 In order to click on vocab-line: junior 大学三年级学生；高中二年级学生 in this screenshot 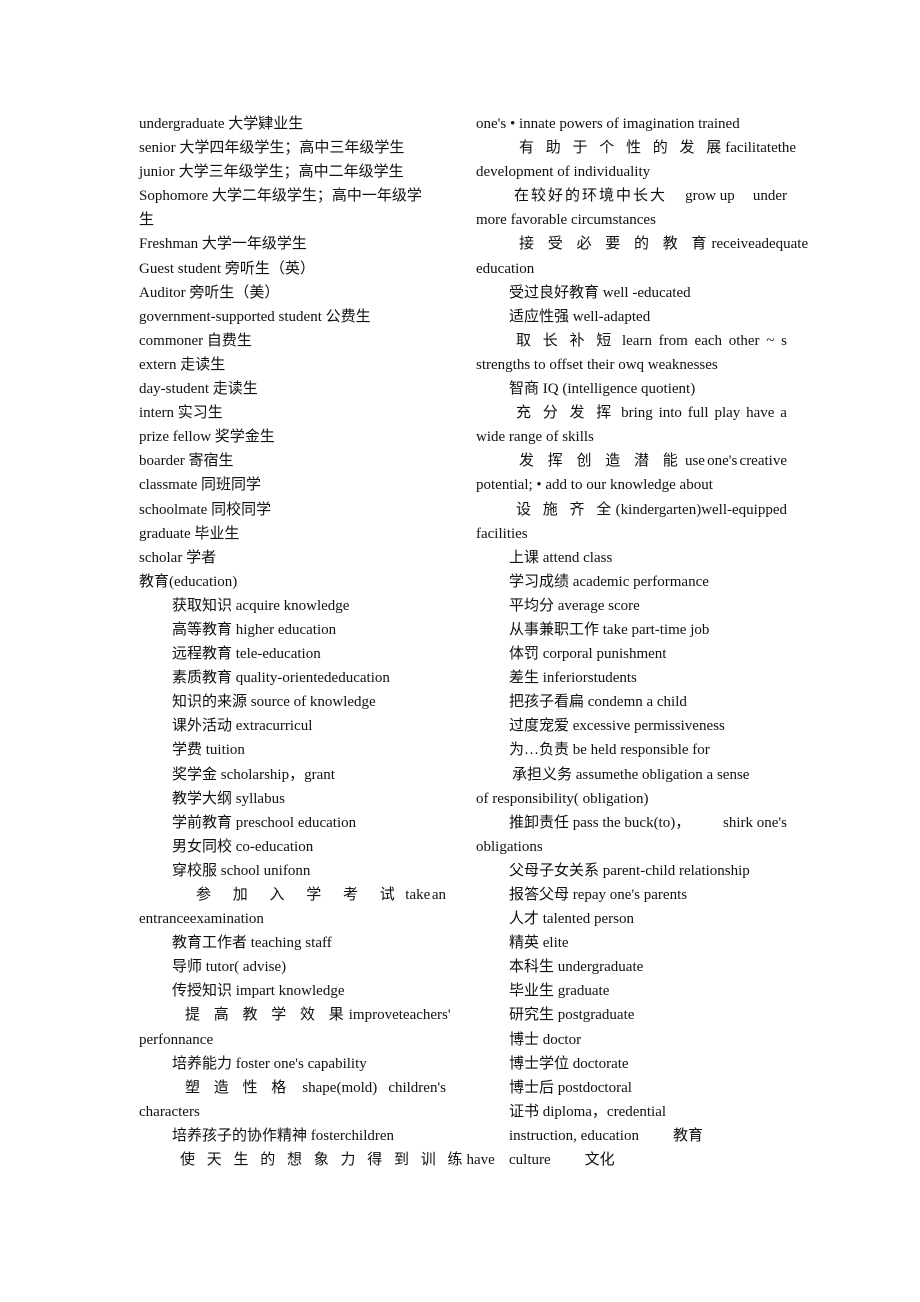, I will do `click(271, 172)`.